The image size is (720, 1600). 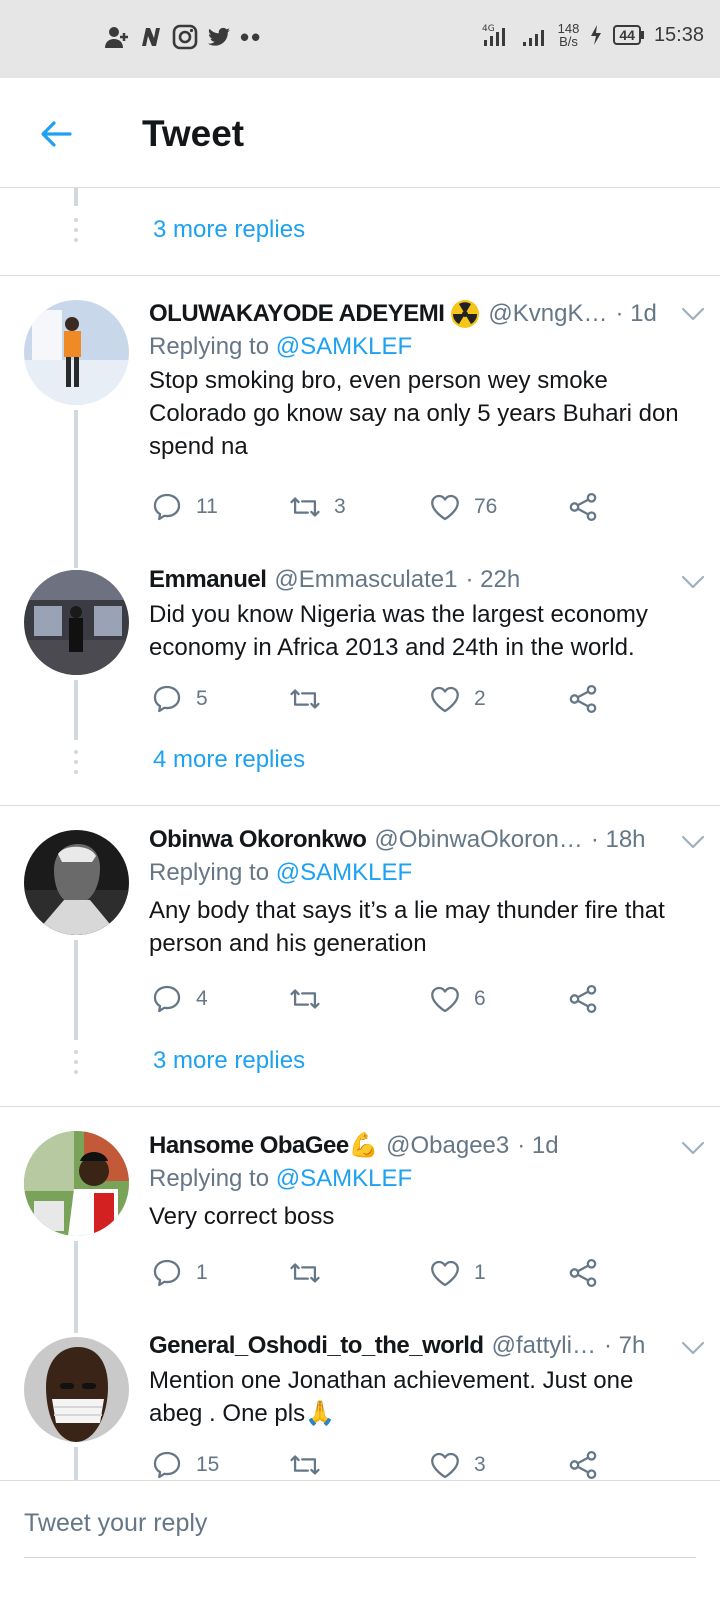 I want to click on network-speed: 148 B/s, so click(x=569, y=35).